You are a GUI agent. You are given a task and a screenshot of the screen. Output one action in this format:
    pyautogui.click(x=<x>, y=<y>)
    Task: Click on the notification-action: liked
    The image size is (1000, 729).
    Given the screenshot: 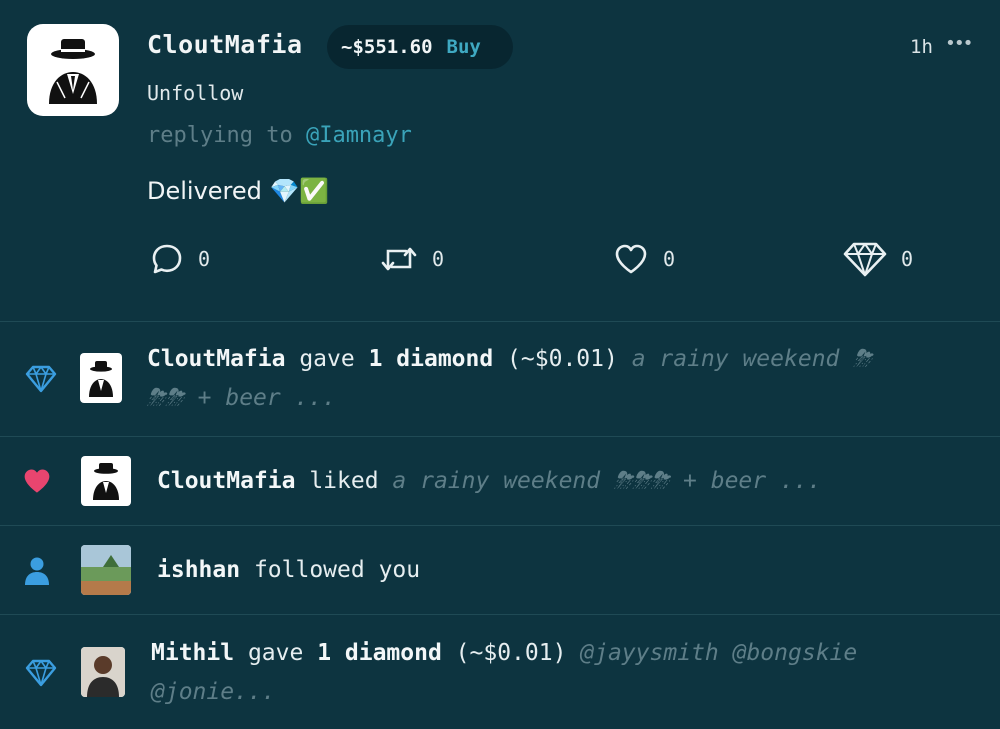 What is the action you would take?
    pyautogui.click(x=344, y=481)
    